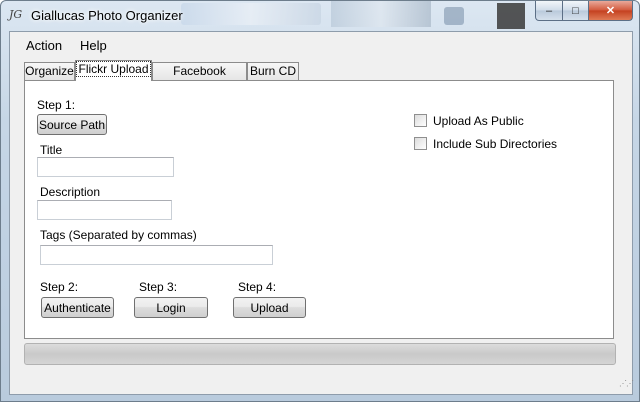 The height and width of the screenshot is (402, 640). I want to click on authenticate-button: Authenticate, so click(77, 307).